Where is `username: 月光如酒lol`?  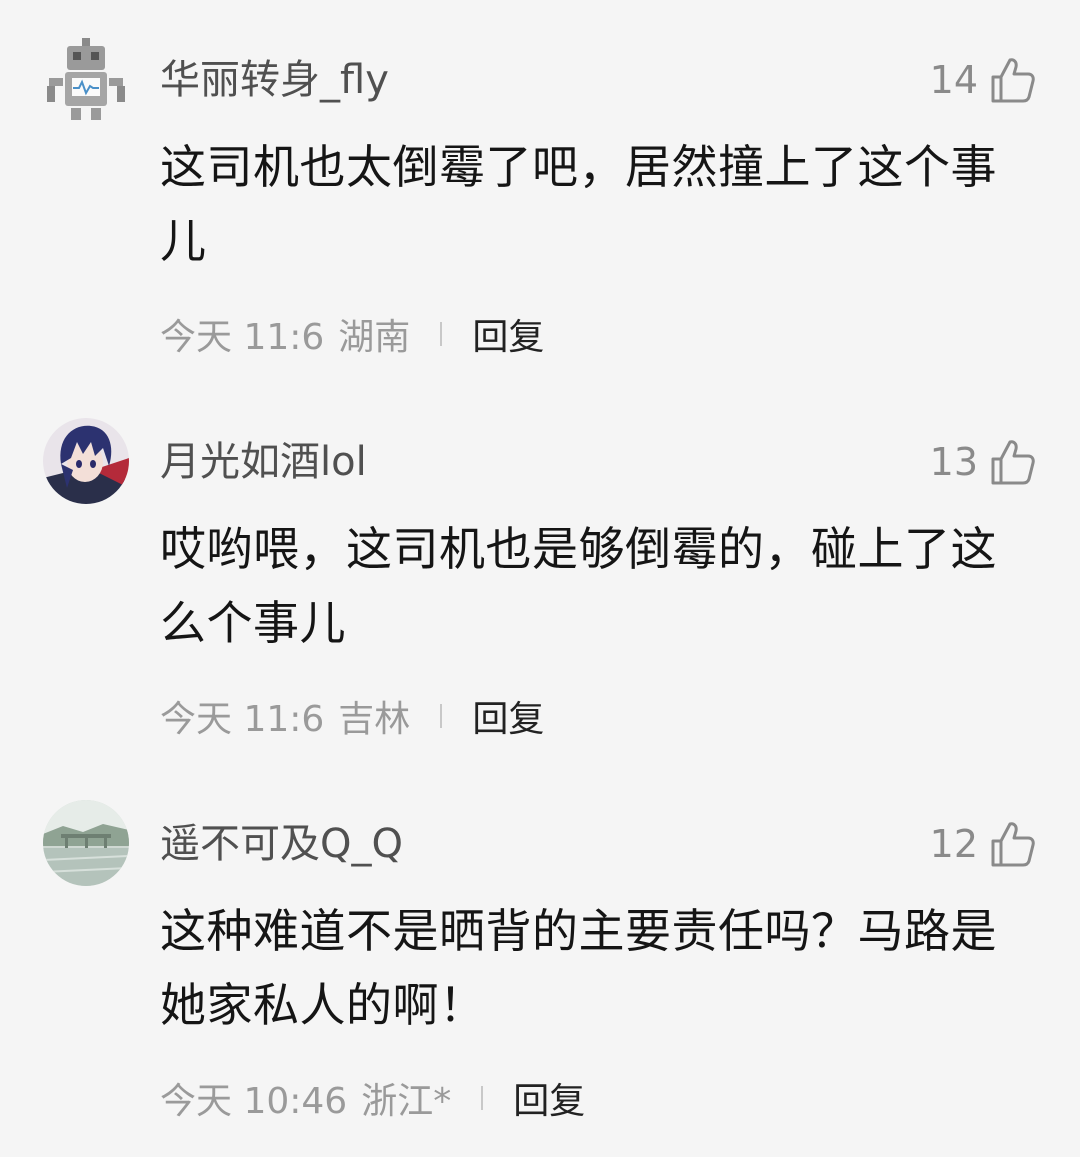 username: 月光如酒lol is located at coordinates (263, 462).